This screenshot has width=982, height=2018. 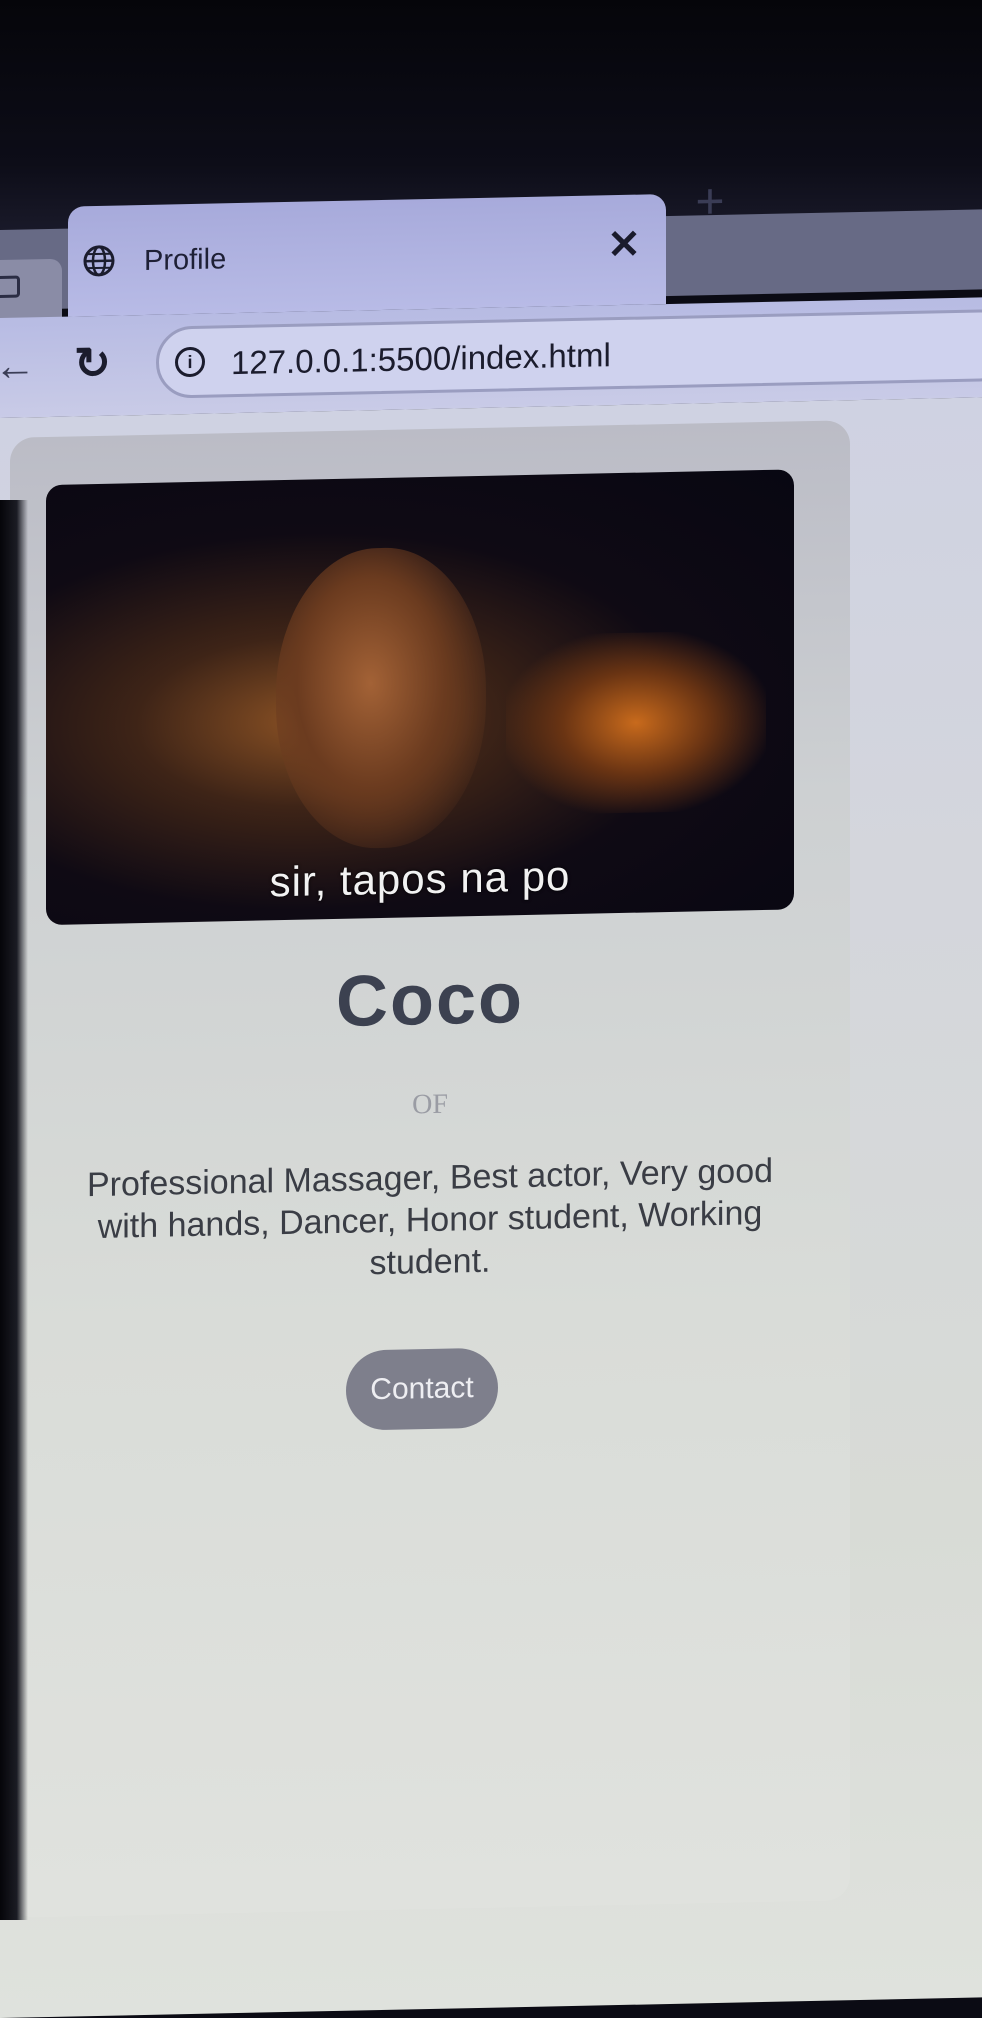 I want to click on profile-name: Coco, so click(x=430, y=1000).